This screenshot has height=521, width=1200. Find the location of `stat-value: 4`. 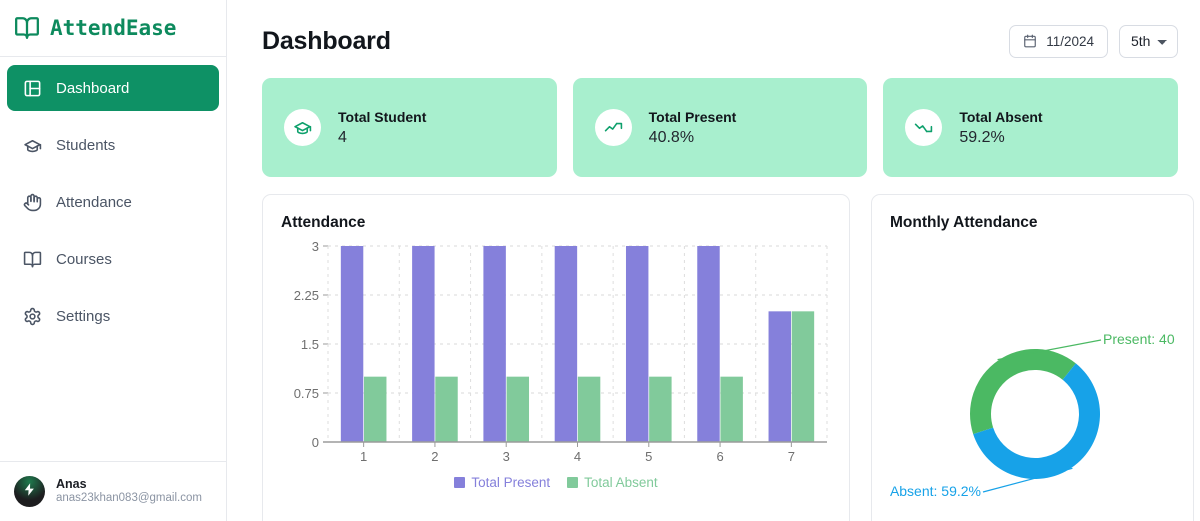

stat-value: 4 is located at coordinates (342, 137).